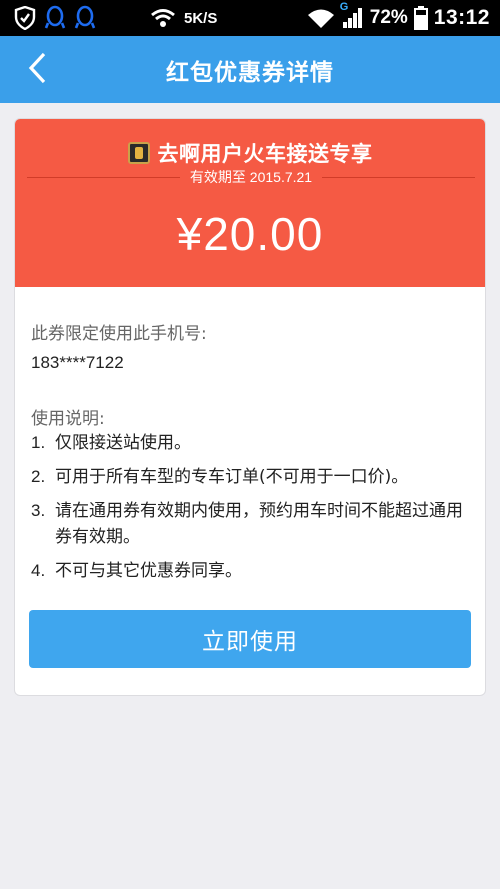  I want to click on chevron-left-icon, so click(38, 70).